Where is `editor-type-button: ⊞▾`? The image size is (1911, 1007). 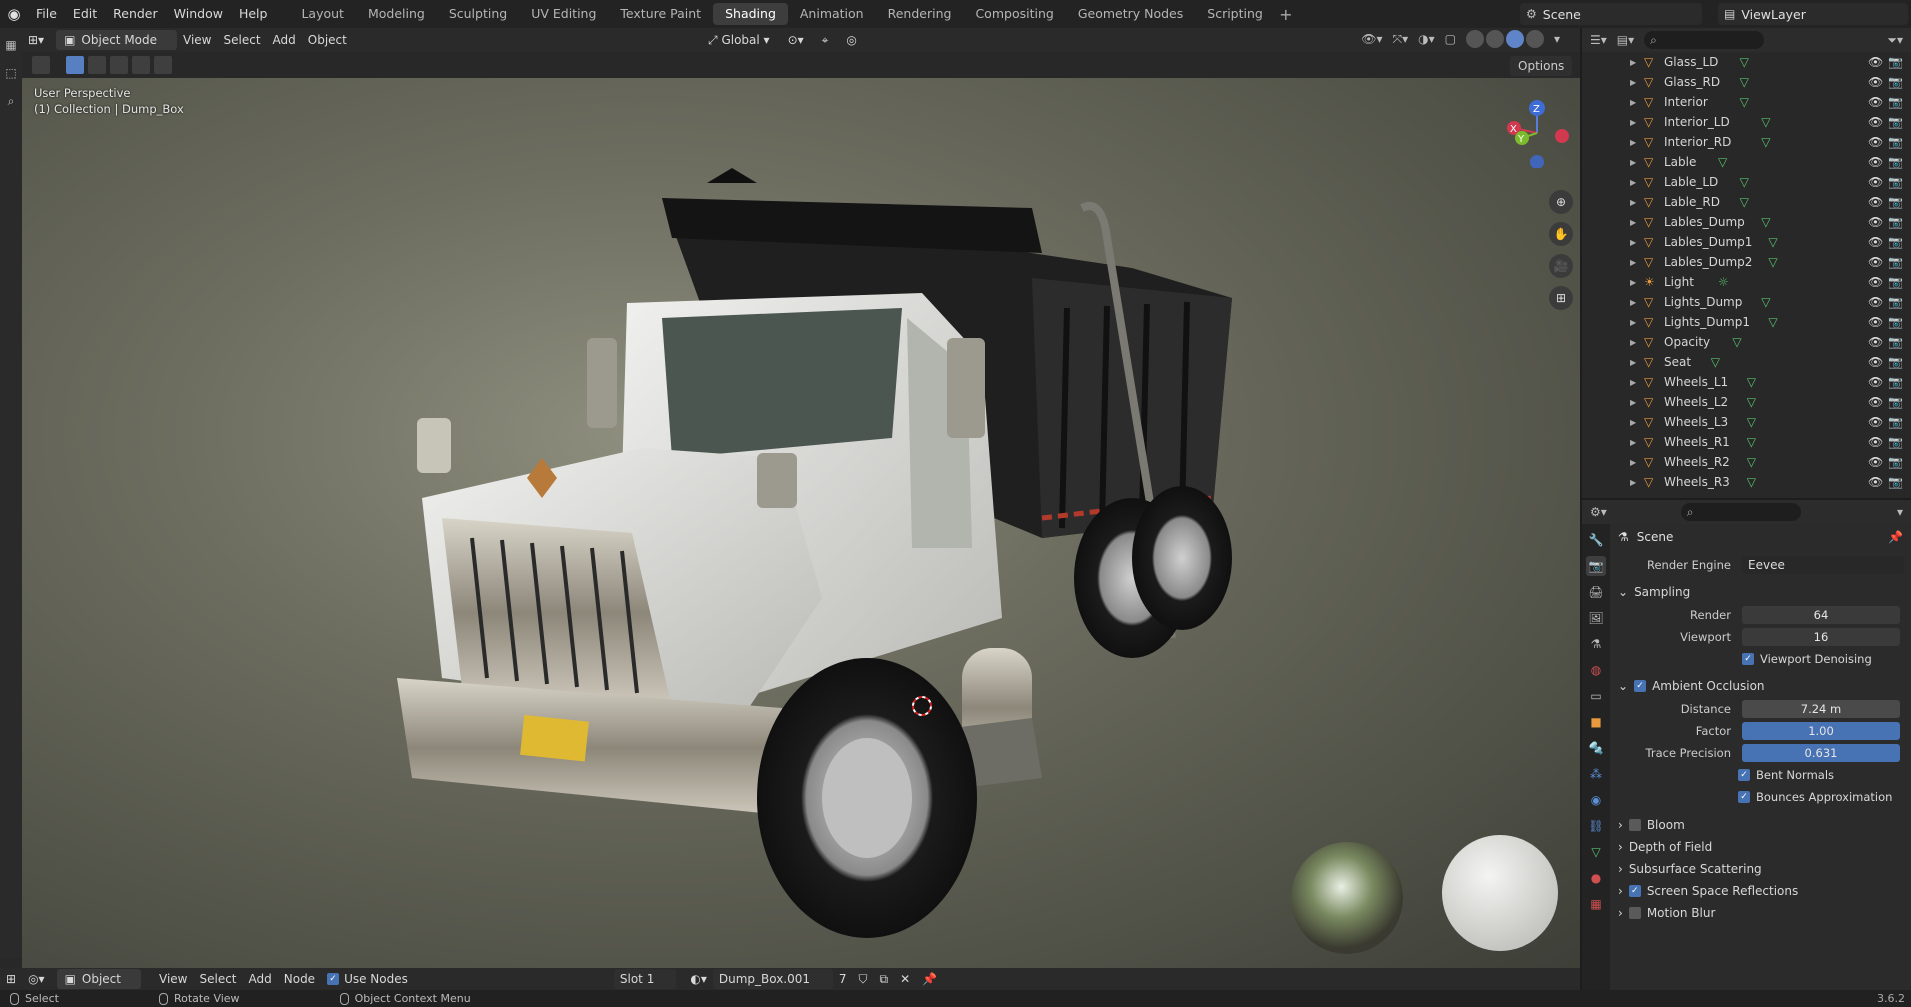 editor-type-button: ⊞▾ is located at coordinates (36, 40).